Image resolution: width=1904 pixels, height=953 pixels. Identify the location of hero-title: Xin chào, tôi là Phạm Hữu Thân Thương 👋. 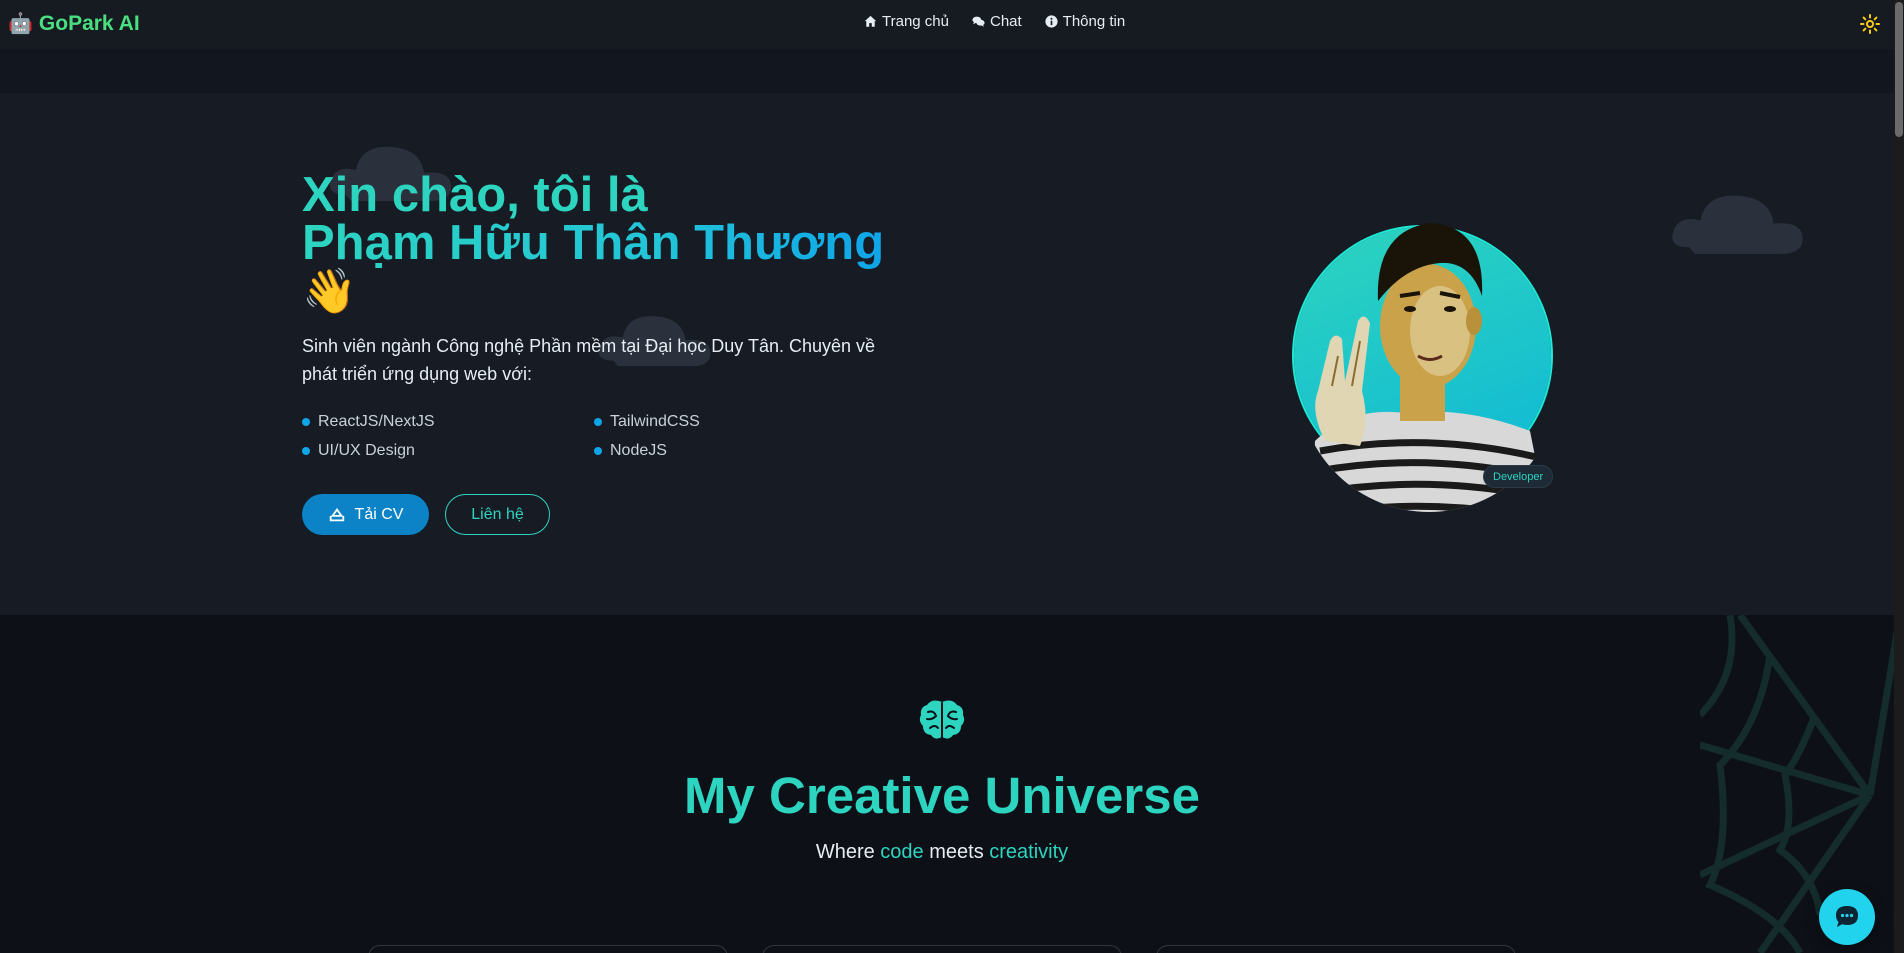
(593, 244).